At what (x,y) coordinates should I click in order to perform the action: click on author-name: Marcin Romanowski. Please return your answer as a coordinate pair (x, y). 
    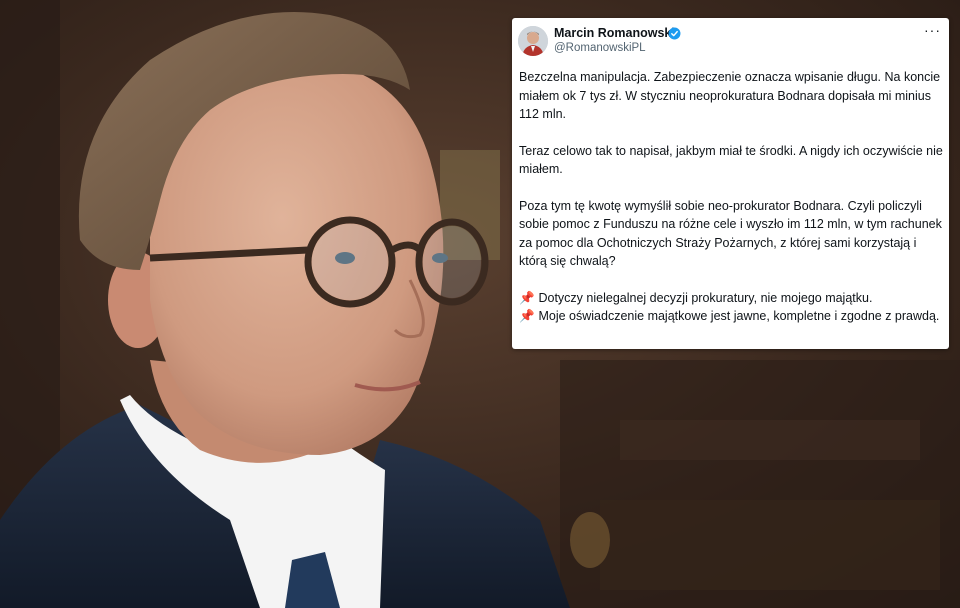
    Looking at the image, I should click on (614, 33).